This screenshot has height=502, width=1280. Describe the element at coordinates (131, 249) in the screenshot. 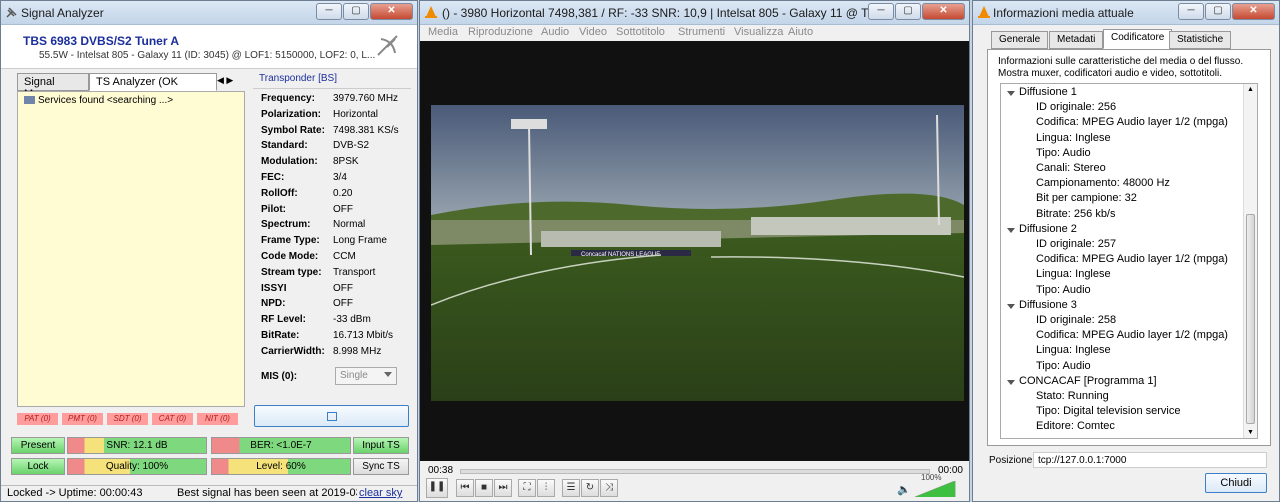

I see `services-tree: Services found <searching ...>` at that location.